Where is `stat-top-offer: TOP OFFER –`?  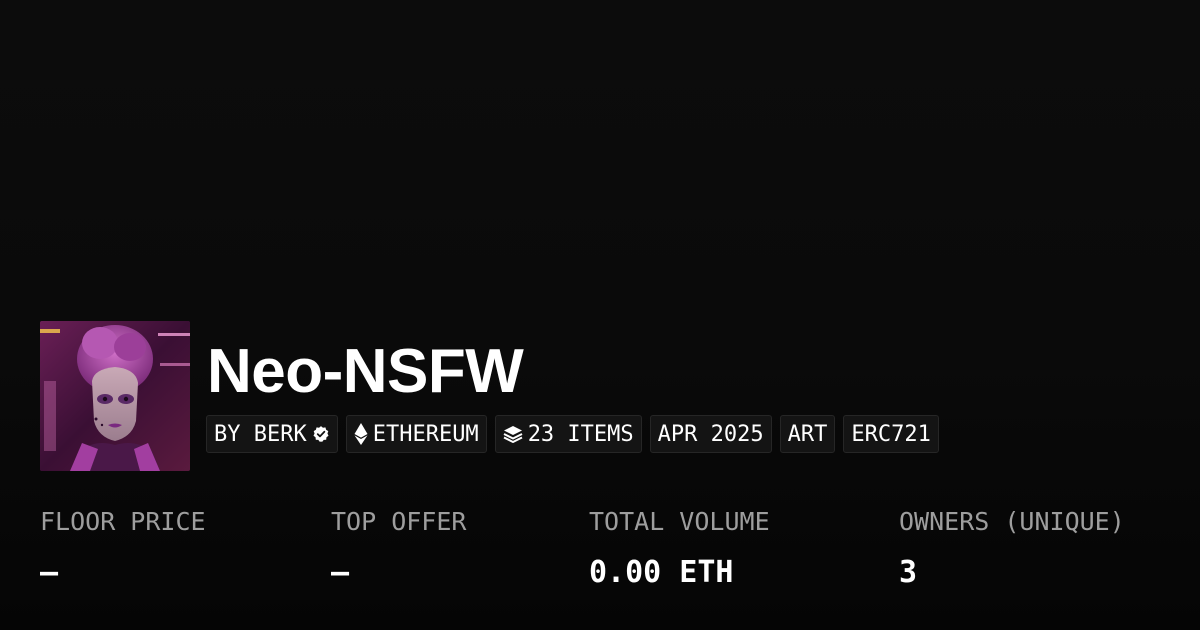 stat-top-offer: TOP OFFER – is located at coordinates (398, 549).